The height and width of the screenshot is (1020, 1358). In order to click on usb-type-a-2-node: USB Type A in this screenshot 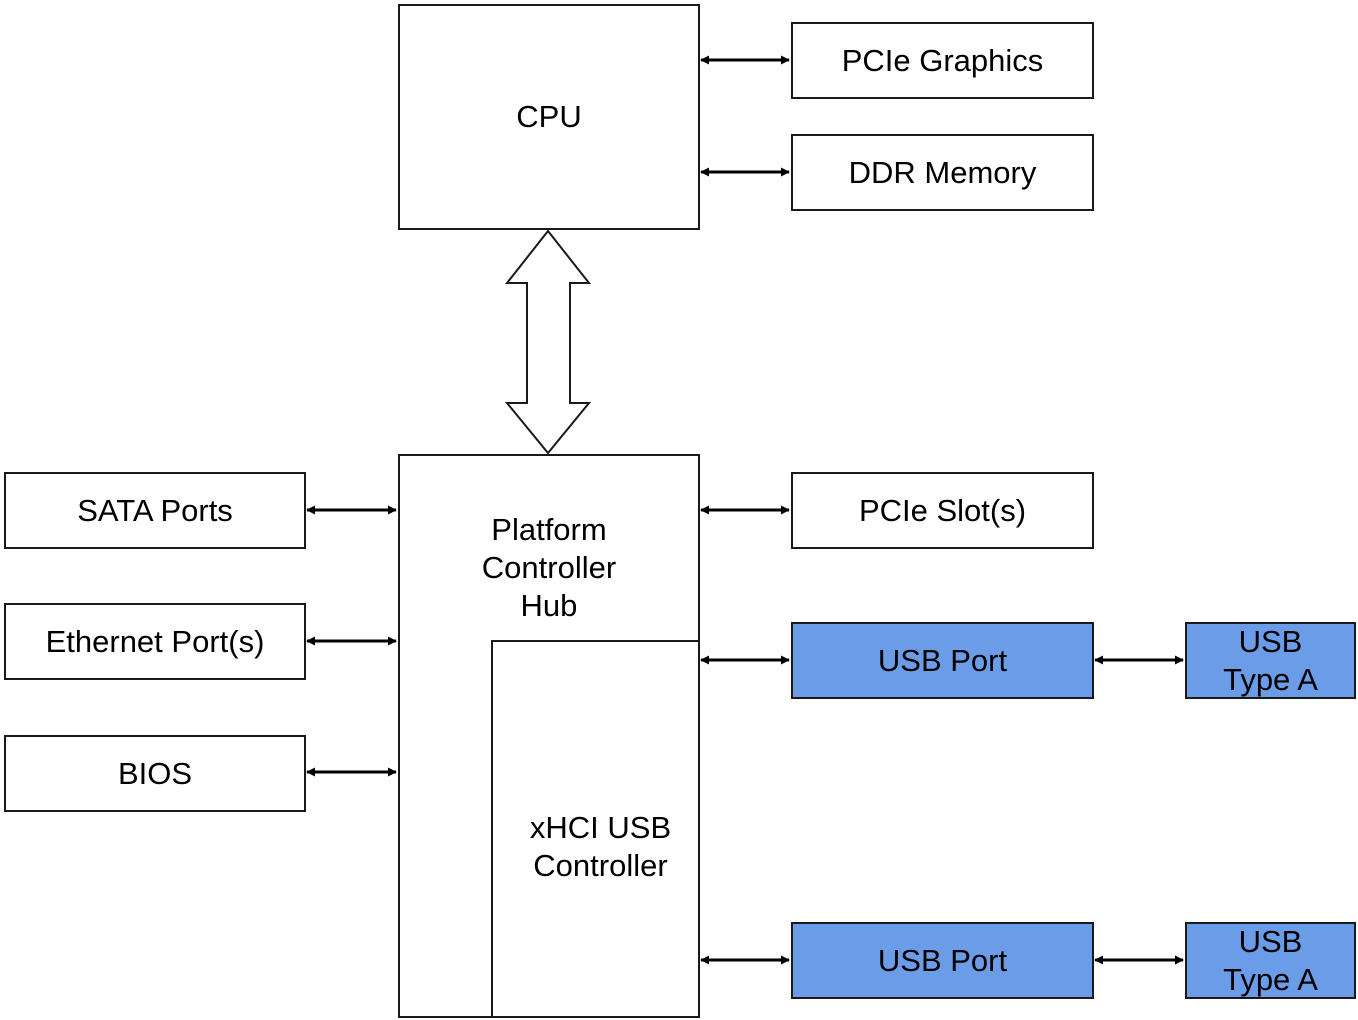, I will do `click(1270, 960)`.